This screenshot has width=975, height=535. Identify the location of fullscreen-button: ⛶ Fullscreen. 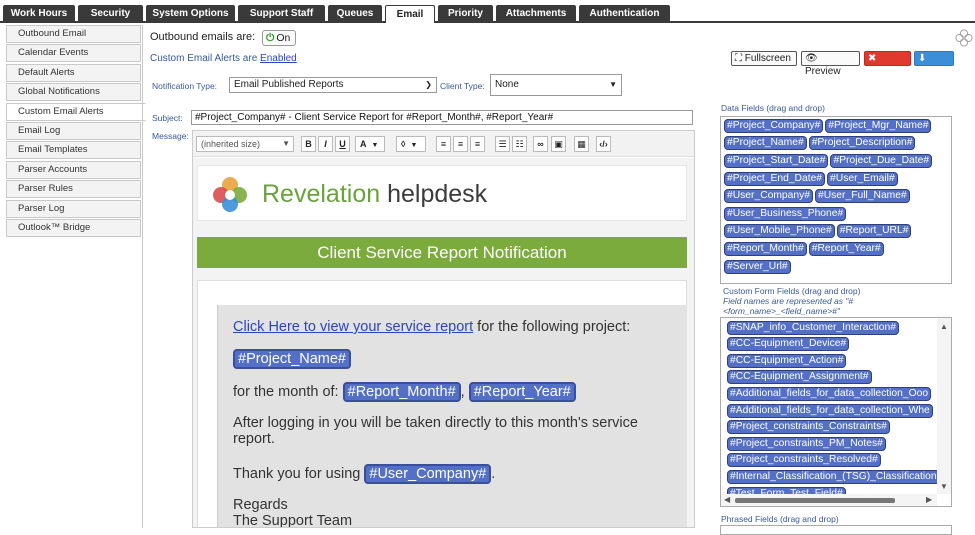
(764, 58).